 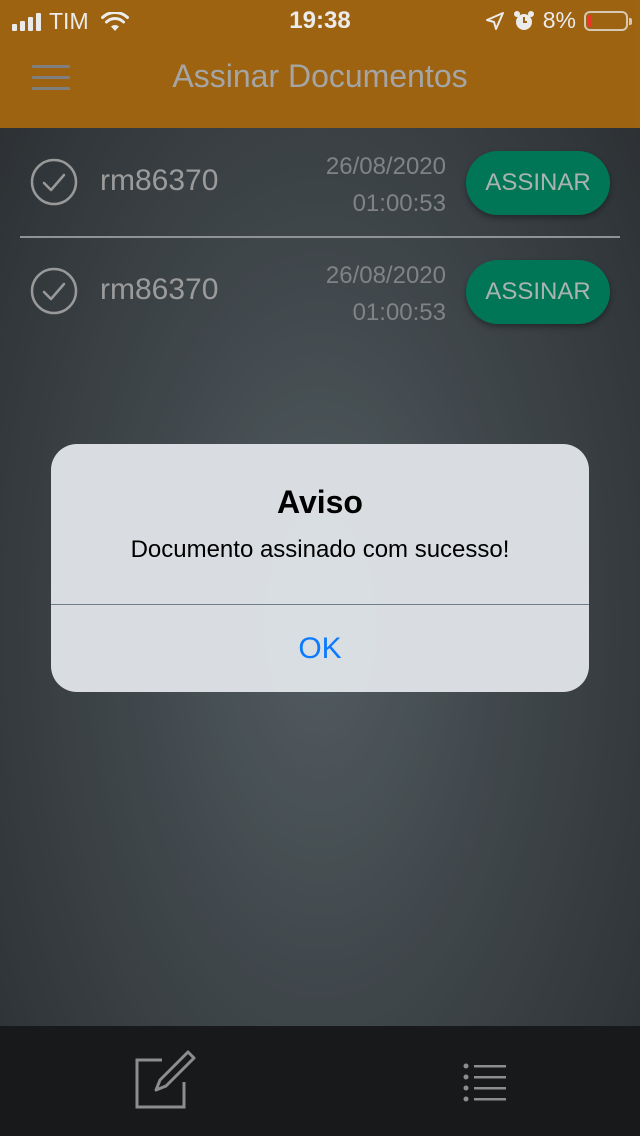 What do you see at coordinates (320, 648) in the screenshot?
I see `ok-button: OK` at bounding box center [320, 648].